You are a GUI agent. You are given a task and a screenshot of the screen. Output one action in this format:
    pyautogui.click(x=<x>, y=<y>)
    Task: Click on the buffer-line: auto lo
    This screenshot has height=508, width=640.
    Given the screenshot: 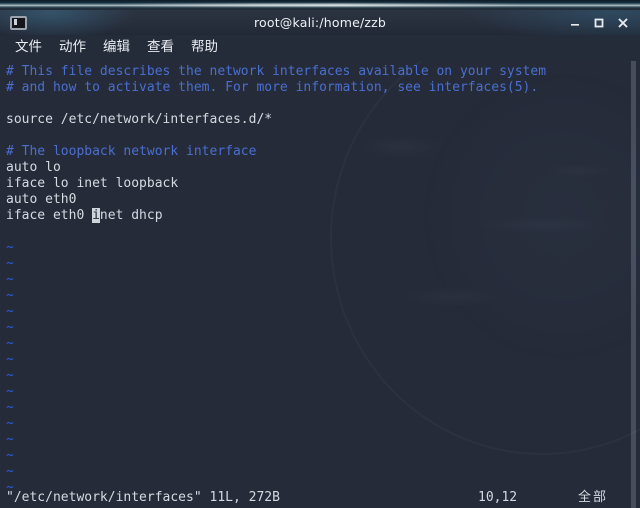 What is the action you would take?
    pyautogui.click(x=323, y=168)
    